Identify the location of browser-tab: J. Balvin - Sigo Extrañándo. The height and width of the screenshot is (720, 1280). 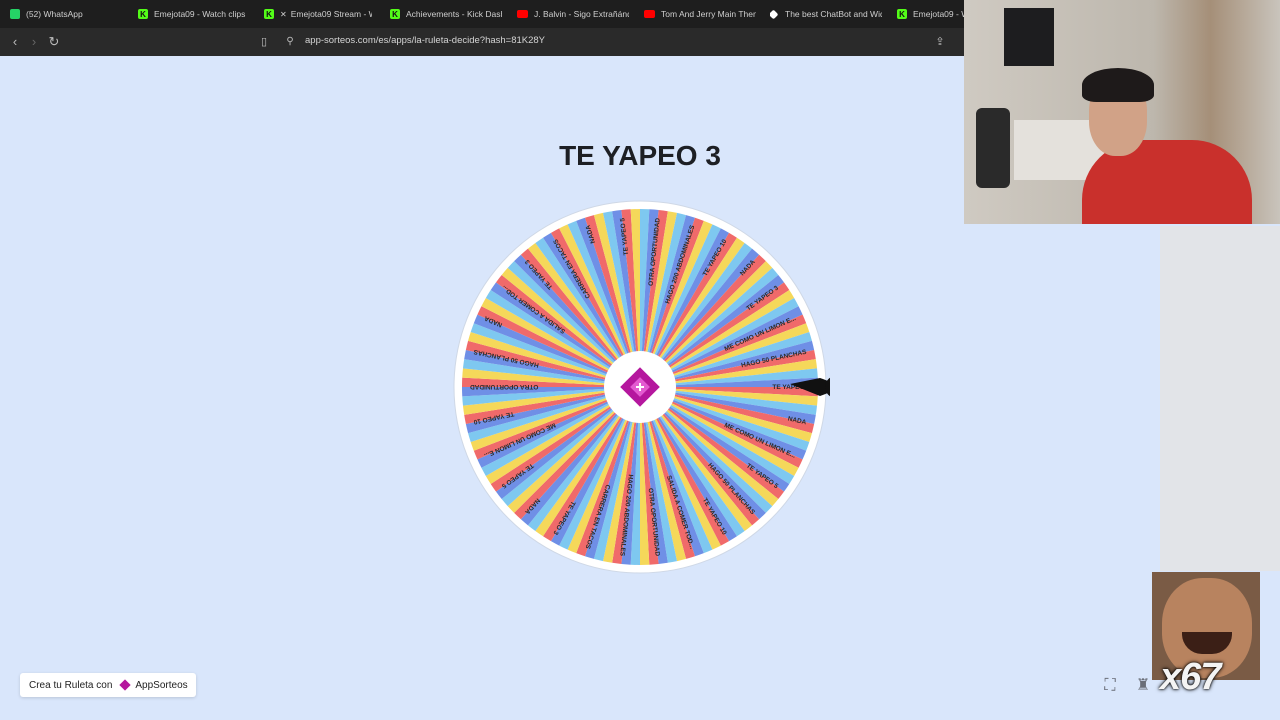
(573, 14).